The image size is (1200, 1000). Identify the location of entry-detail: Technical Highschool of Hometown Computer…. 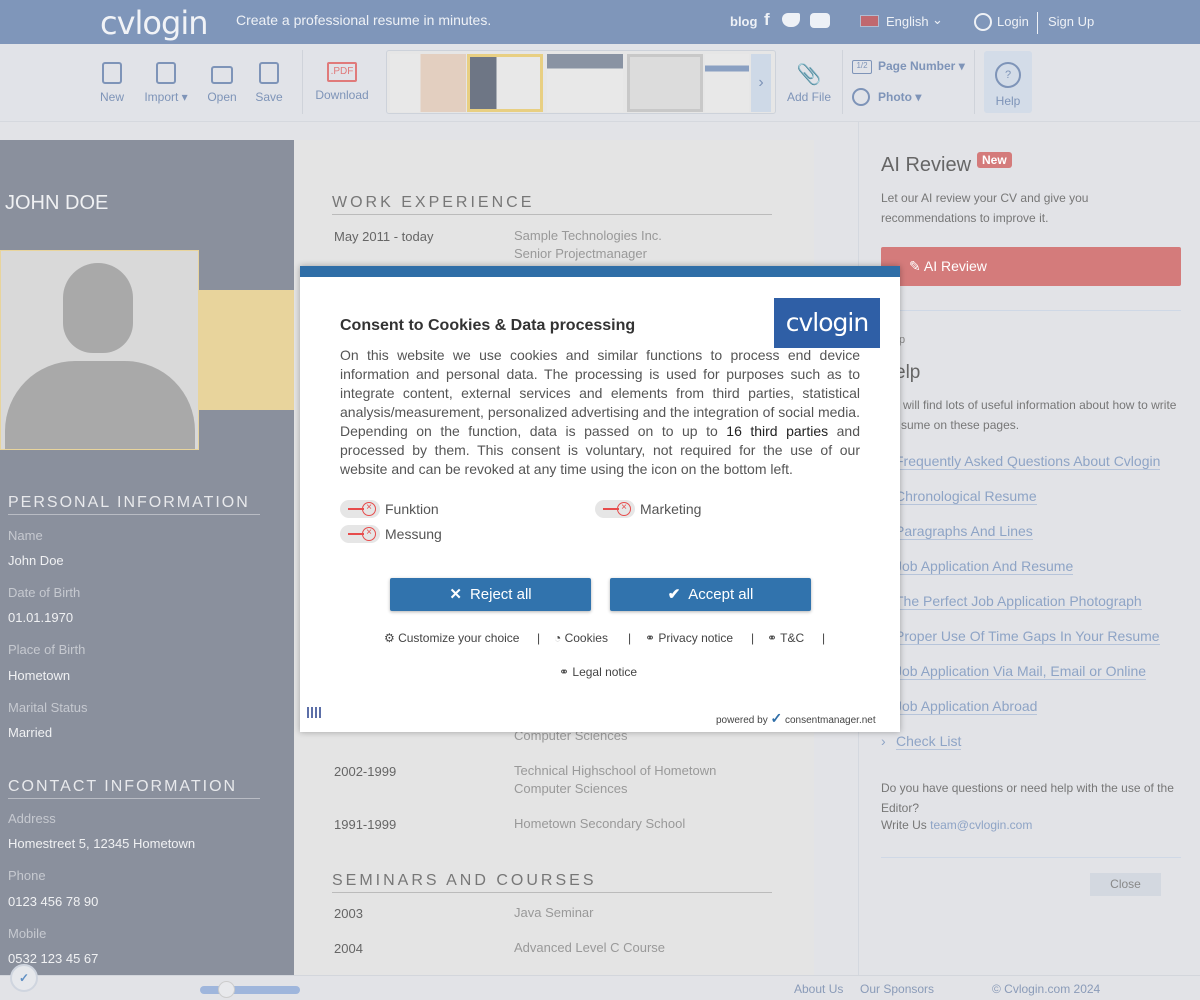
(615, 780).